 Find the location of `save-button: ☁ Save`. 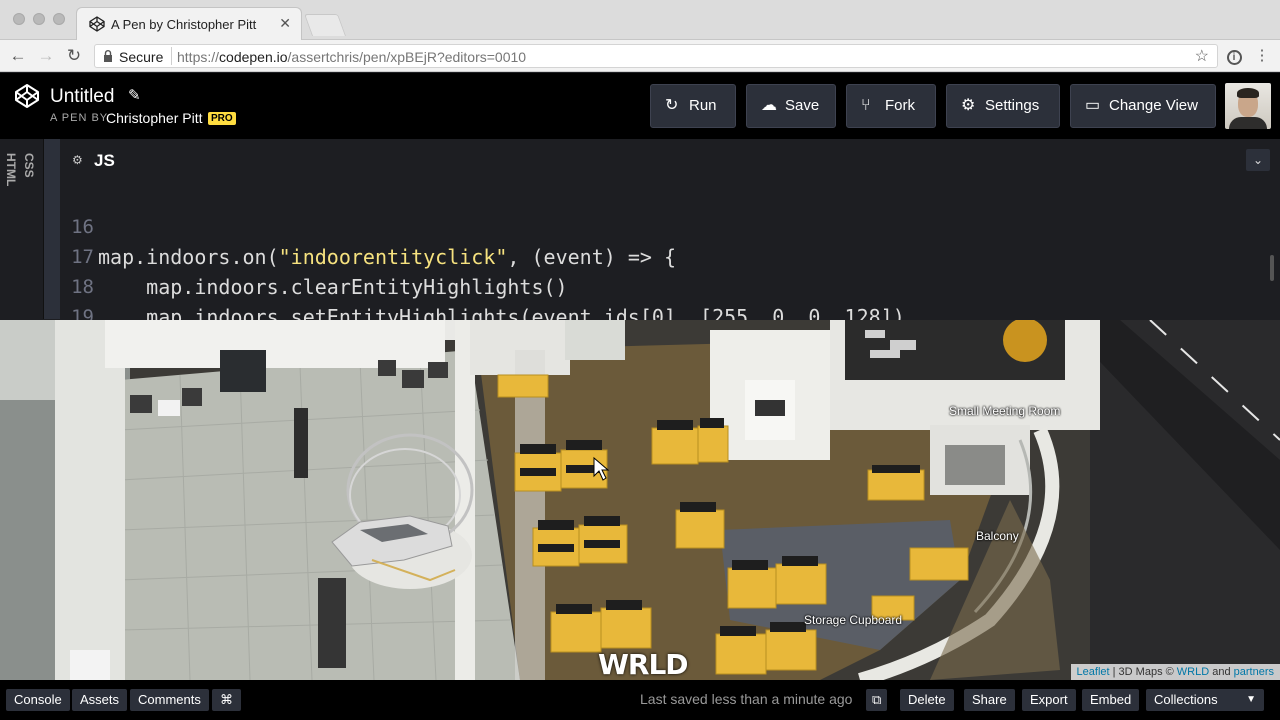

save-button: ☁ Save is located at coordinates (791, 106).